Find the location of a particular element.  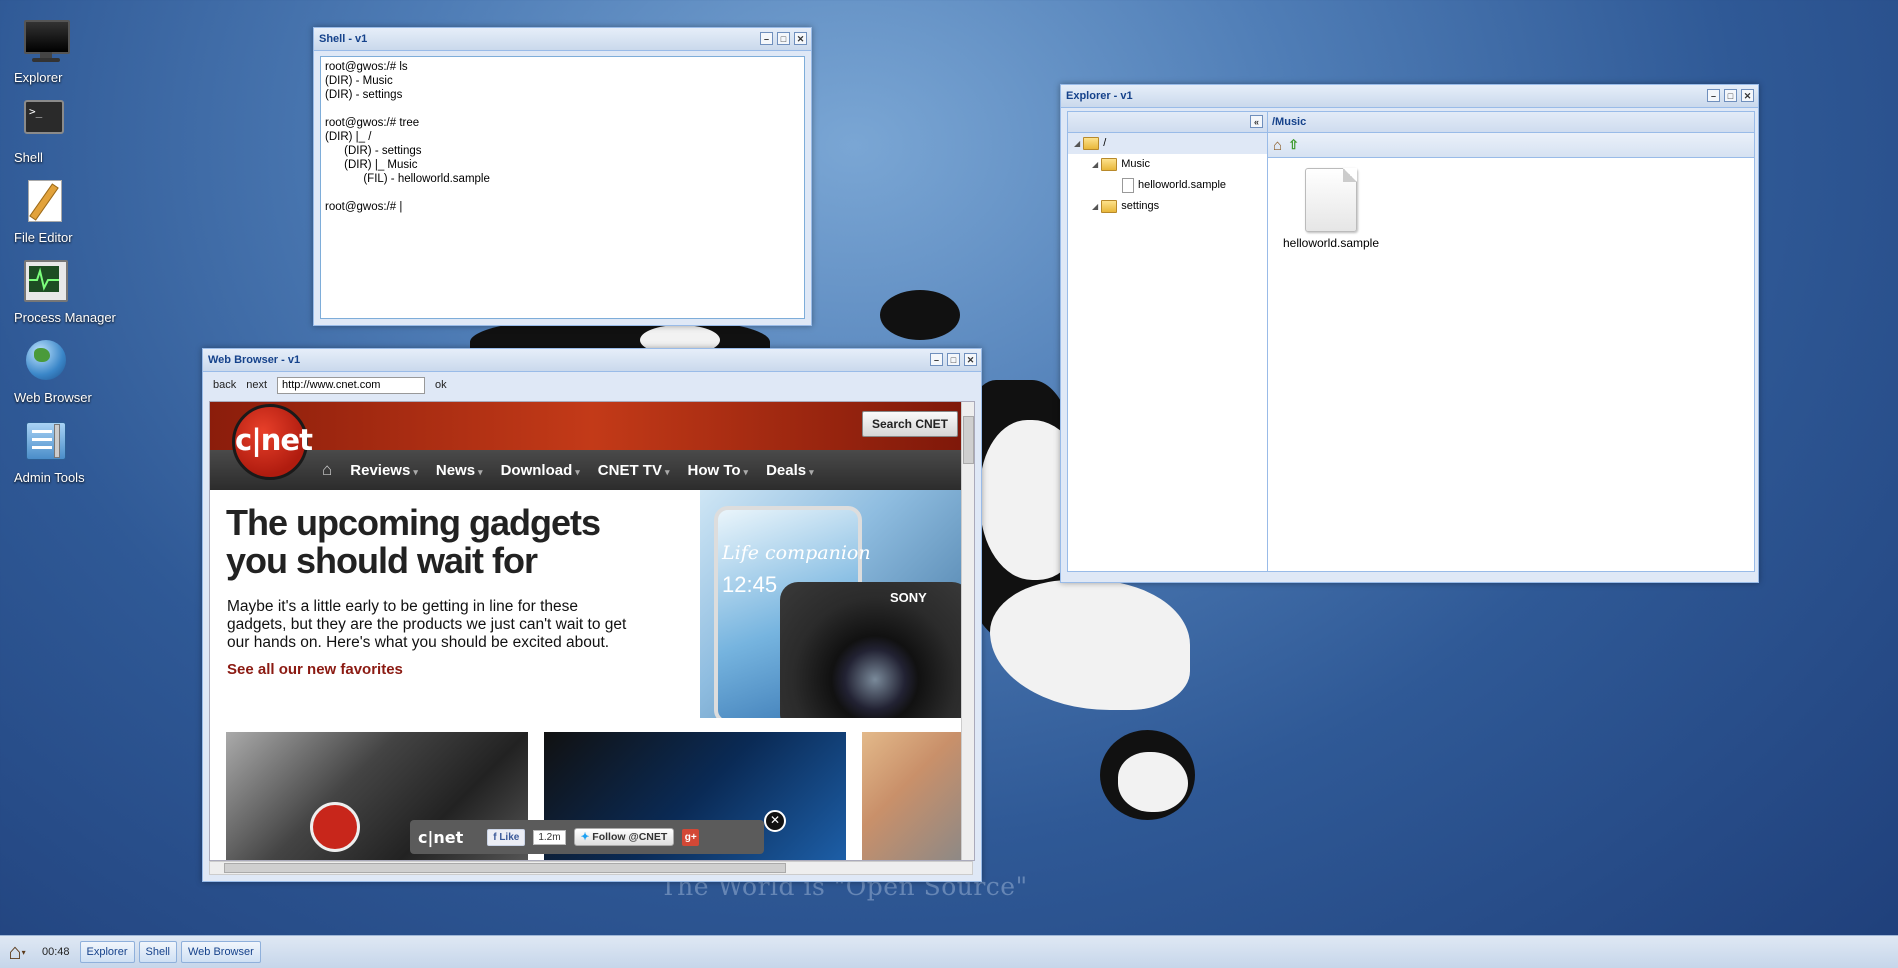

back-button: back is located at coordinates (224, 385).